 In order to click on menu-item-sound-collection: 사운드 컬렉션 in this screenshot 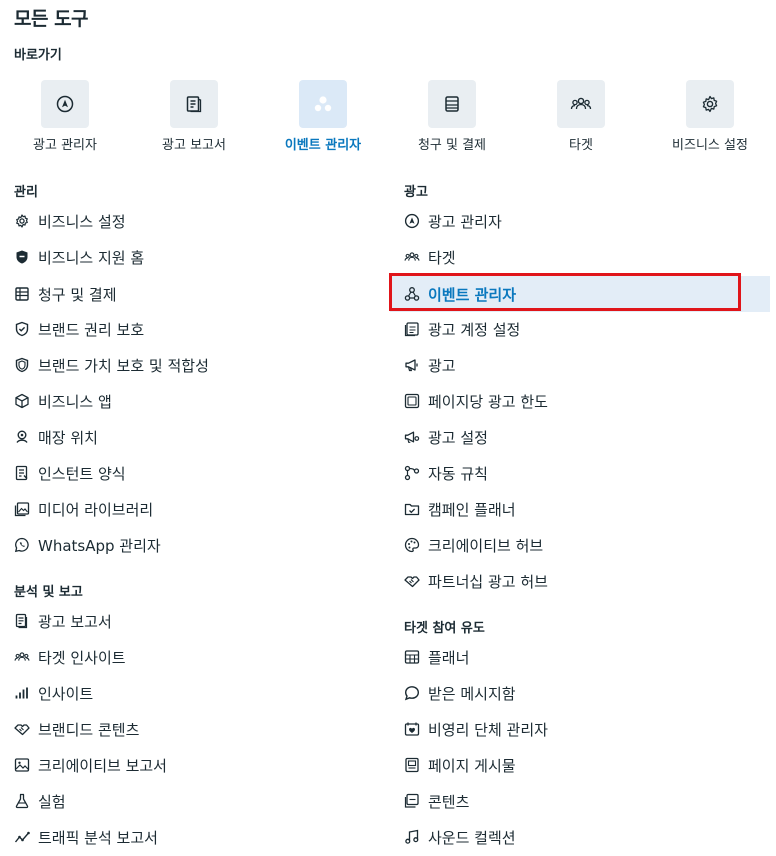, I will do `click(460, 837)`.